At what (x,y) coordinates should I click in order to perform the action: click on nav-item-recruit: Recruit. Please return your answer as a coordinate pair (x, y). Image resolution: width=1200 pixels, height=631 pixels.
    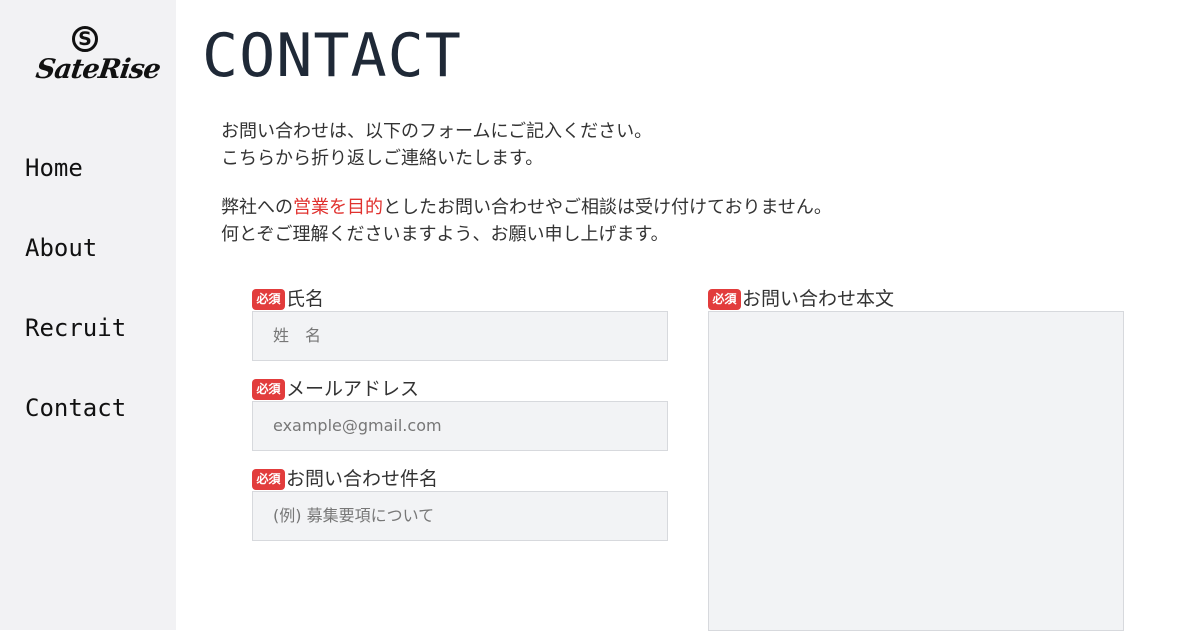
    Looking at the image, I should click on (75, 350).